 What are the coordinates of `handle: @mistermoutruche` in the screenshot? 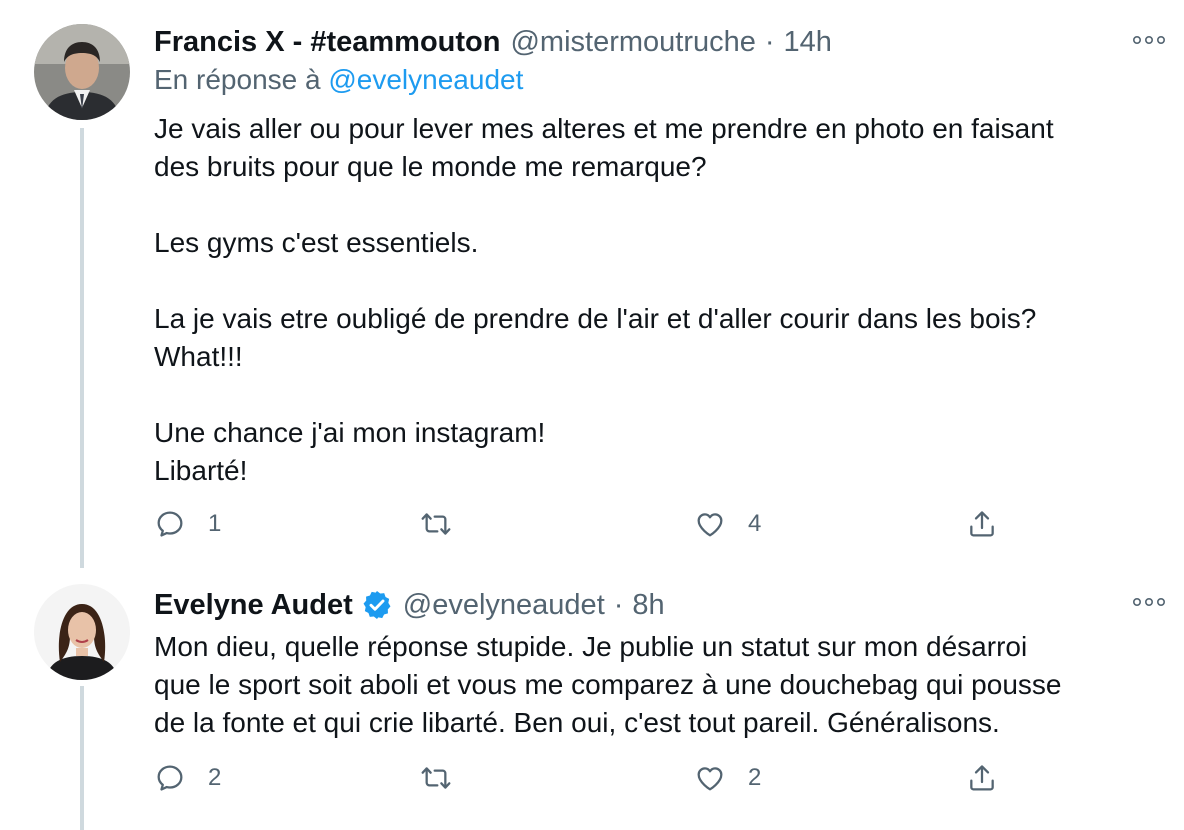 It's located at (632, 42).